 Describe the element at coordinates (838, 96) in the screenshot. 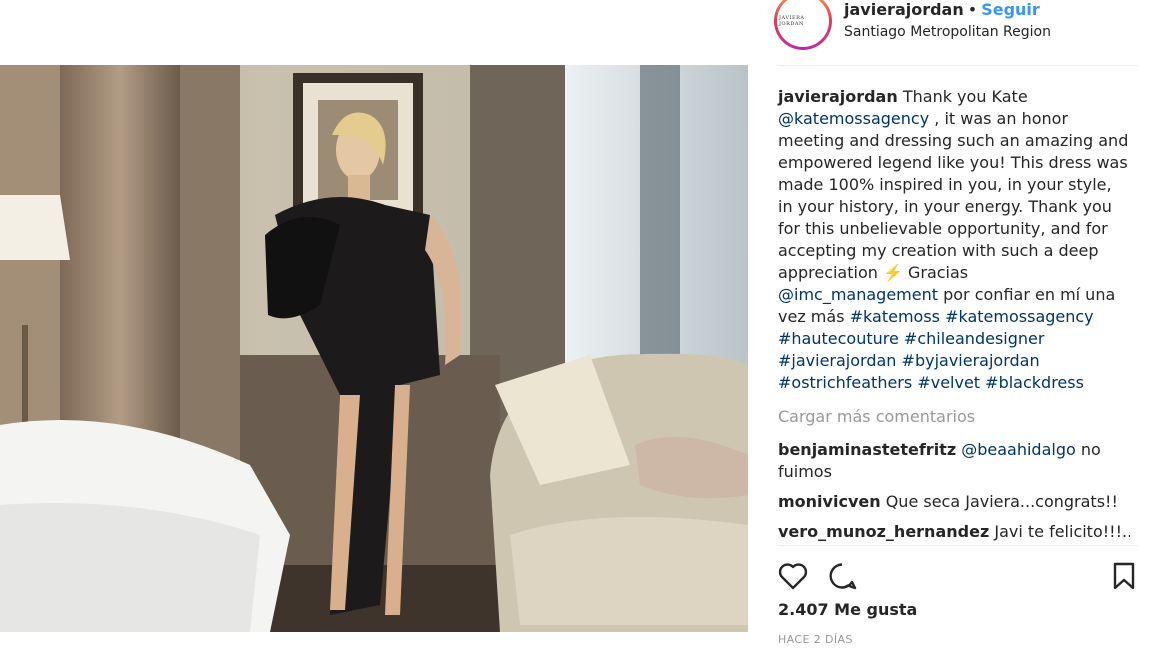

I see `caption-username-link: javierajordan` at that location.